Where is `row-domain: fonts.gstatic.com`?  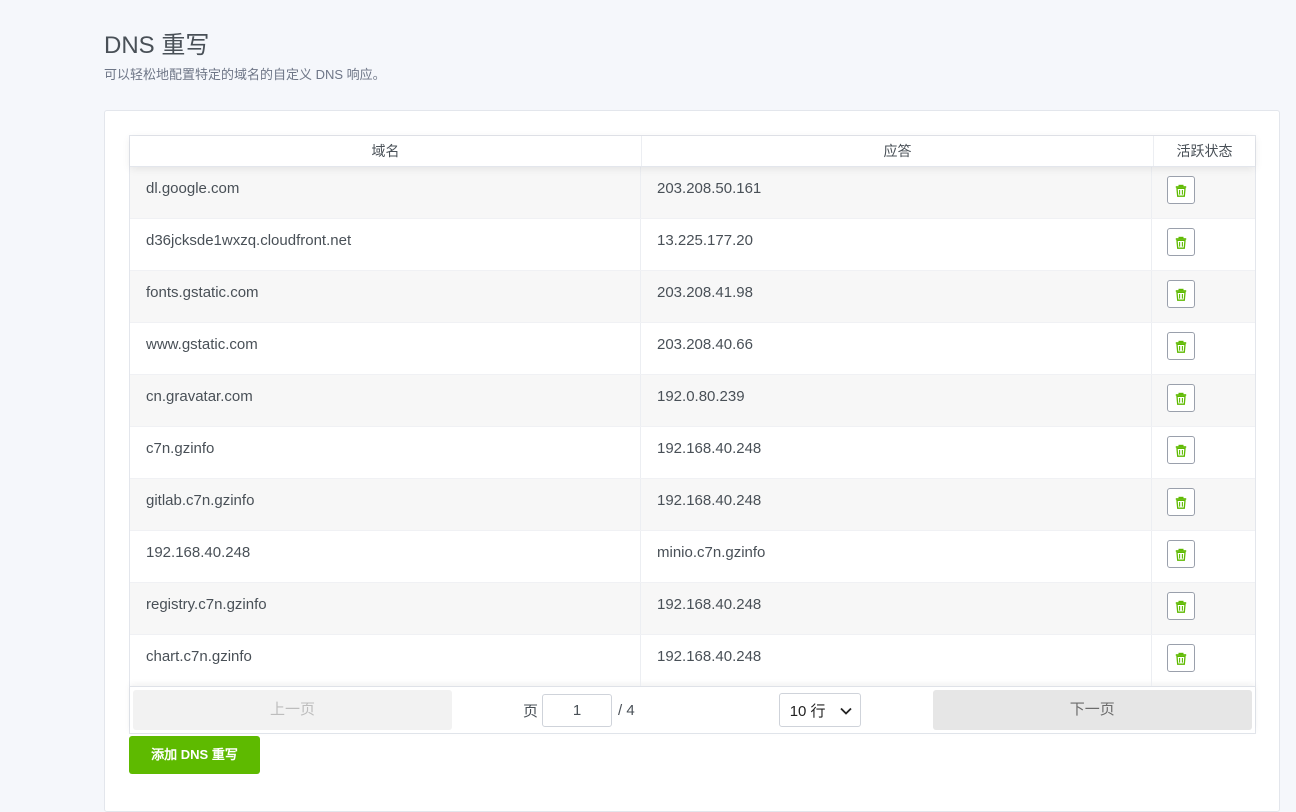 row-domain: fonts.gstatic.com is located at coordinates (385, 296).